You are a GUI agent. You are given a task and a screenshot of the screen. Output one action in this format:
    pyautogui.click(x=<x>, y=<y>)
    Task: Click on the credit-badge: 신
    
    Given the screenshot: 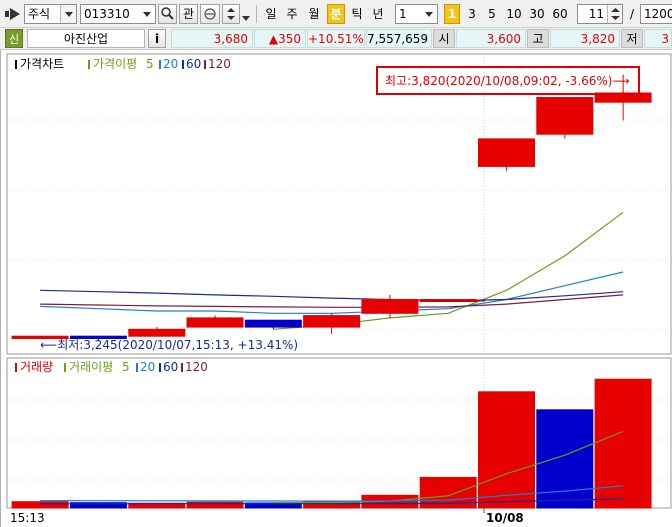 What is the action you would take?
    pyautogui.click(x=14, y=38)
    